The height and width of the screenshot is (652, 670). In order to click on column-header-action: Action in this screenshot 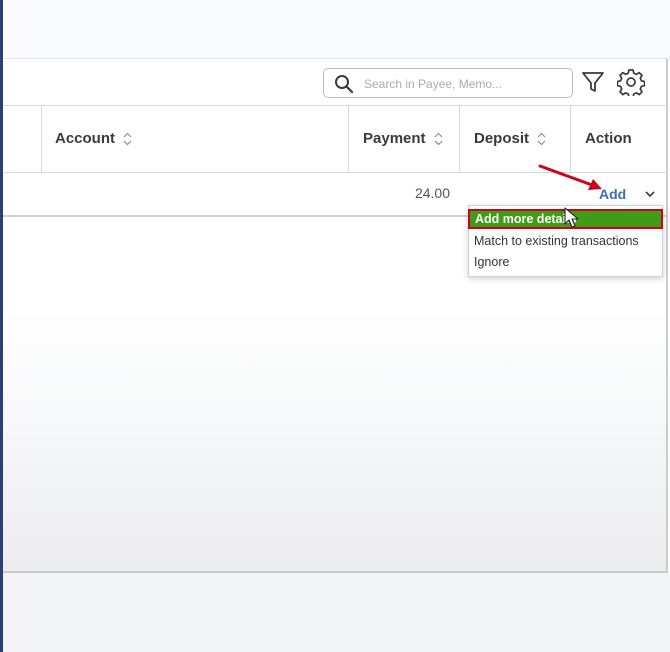, I will do `click(608, 138)`.